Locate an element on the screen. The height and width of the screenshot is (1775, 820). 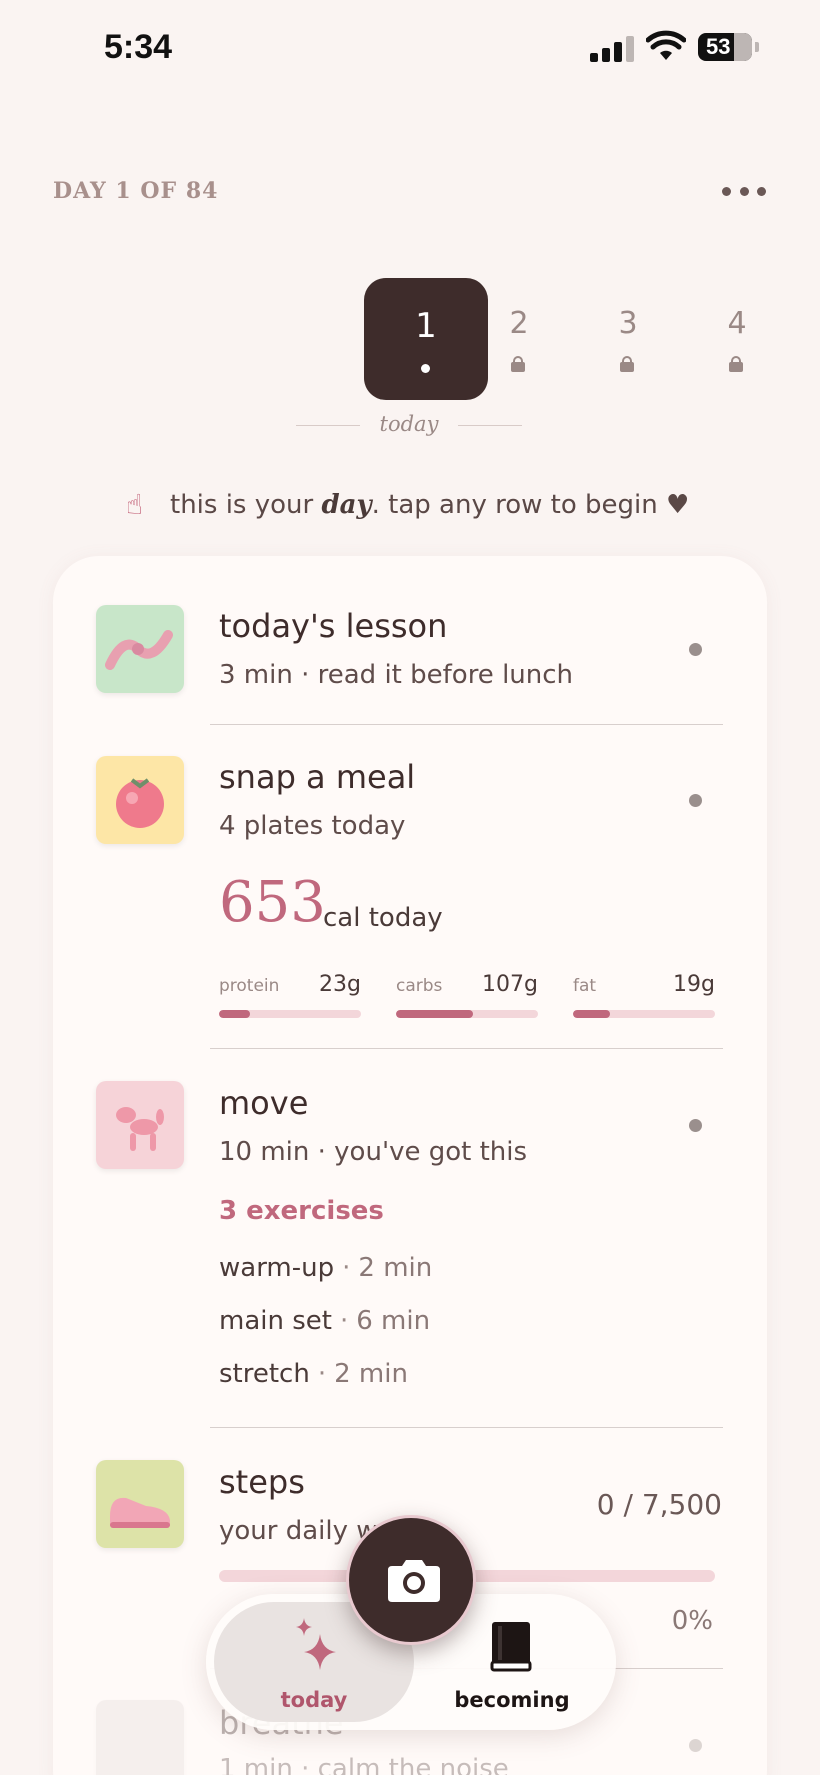
pointing-hand-icon: ☝ is located at coordinates (135, 504).